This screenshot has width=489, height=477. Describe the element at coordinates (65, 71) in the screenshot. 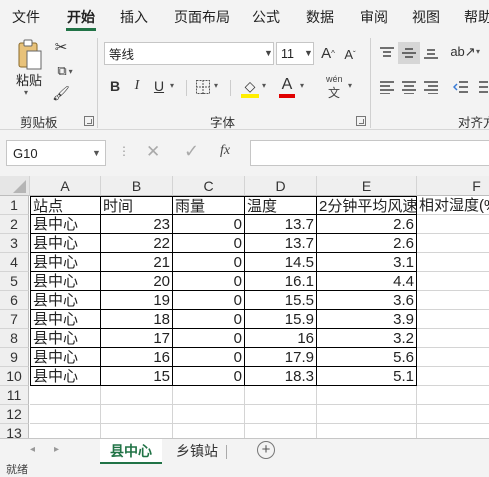

I see `copy-icon: ⧉ ▾` at that location.